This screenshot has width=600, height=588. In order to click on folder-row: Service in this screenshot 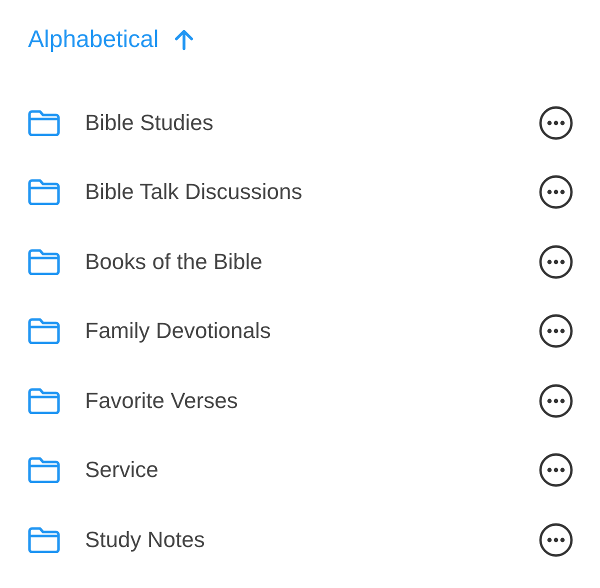, I will do `click(300, 470)`.